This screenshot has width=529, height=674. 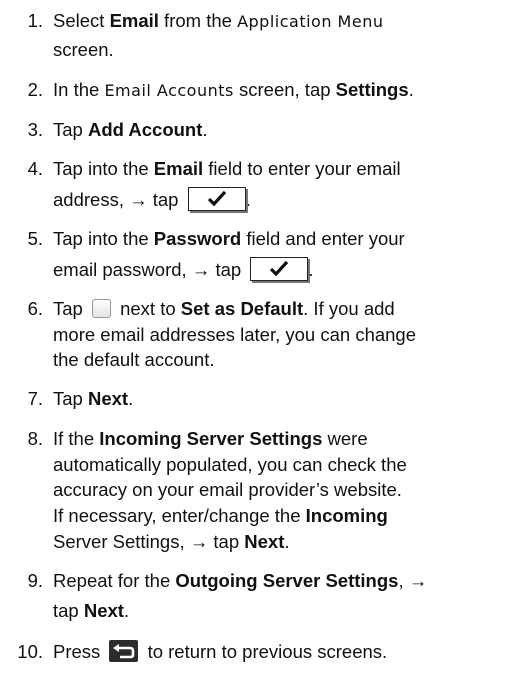 What do you see at coordinates (35, 20) in the screenshot?
I see `step-number: 1.` at bounding box center [35, 20].